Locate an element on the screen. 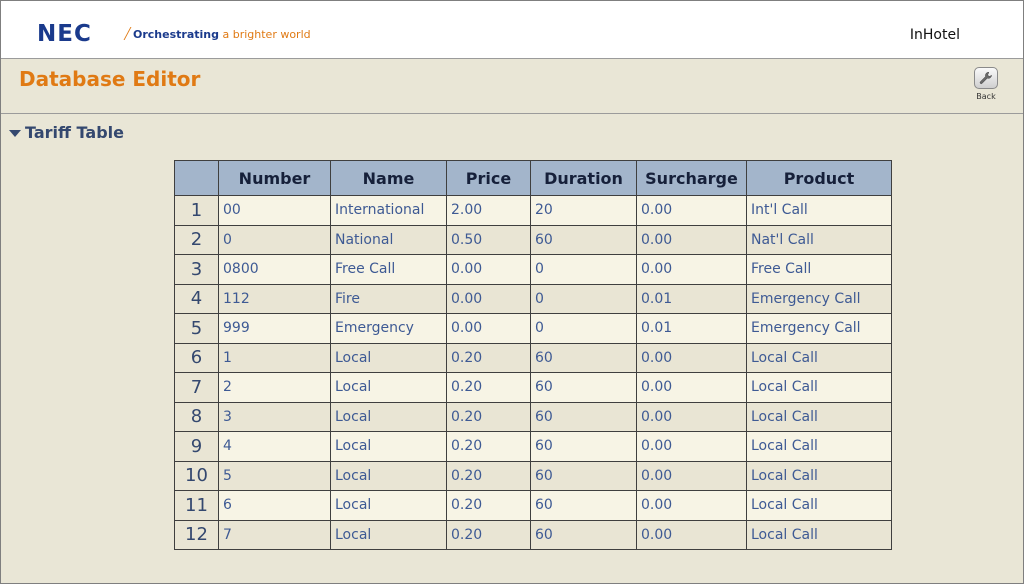 This screenshot has width=1024, height=584. product-cell: Int'l Call is located at coordinates (819, 210).